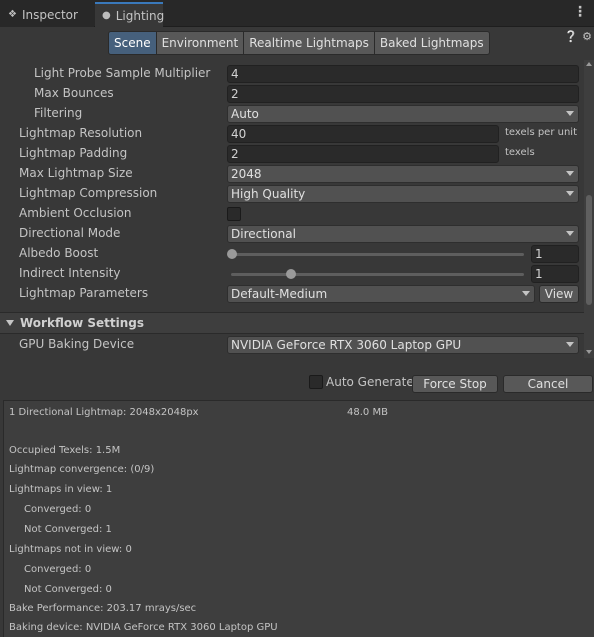 This screenshot has height=637, width=594. I want to click on foldout-expanded-icon, so click(10, 323).